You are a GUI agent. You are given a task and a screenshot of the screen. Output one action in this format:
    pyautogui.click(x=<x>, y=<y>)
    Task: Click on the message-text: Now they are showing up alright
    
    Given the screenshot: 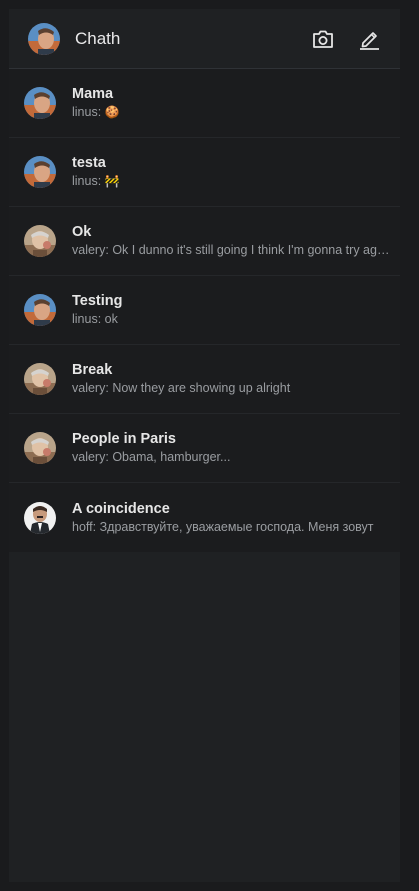 What is the action you would take?
    pyautogui.click(x=201, y=388)
    